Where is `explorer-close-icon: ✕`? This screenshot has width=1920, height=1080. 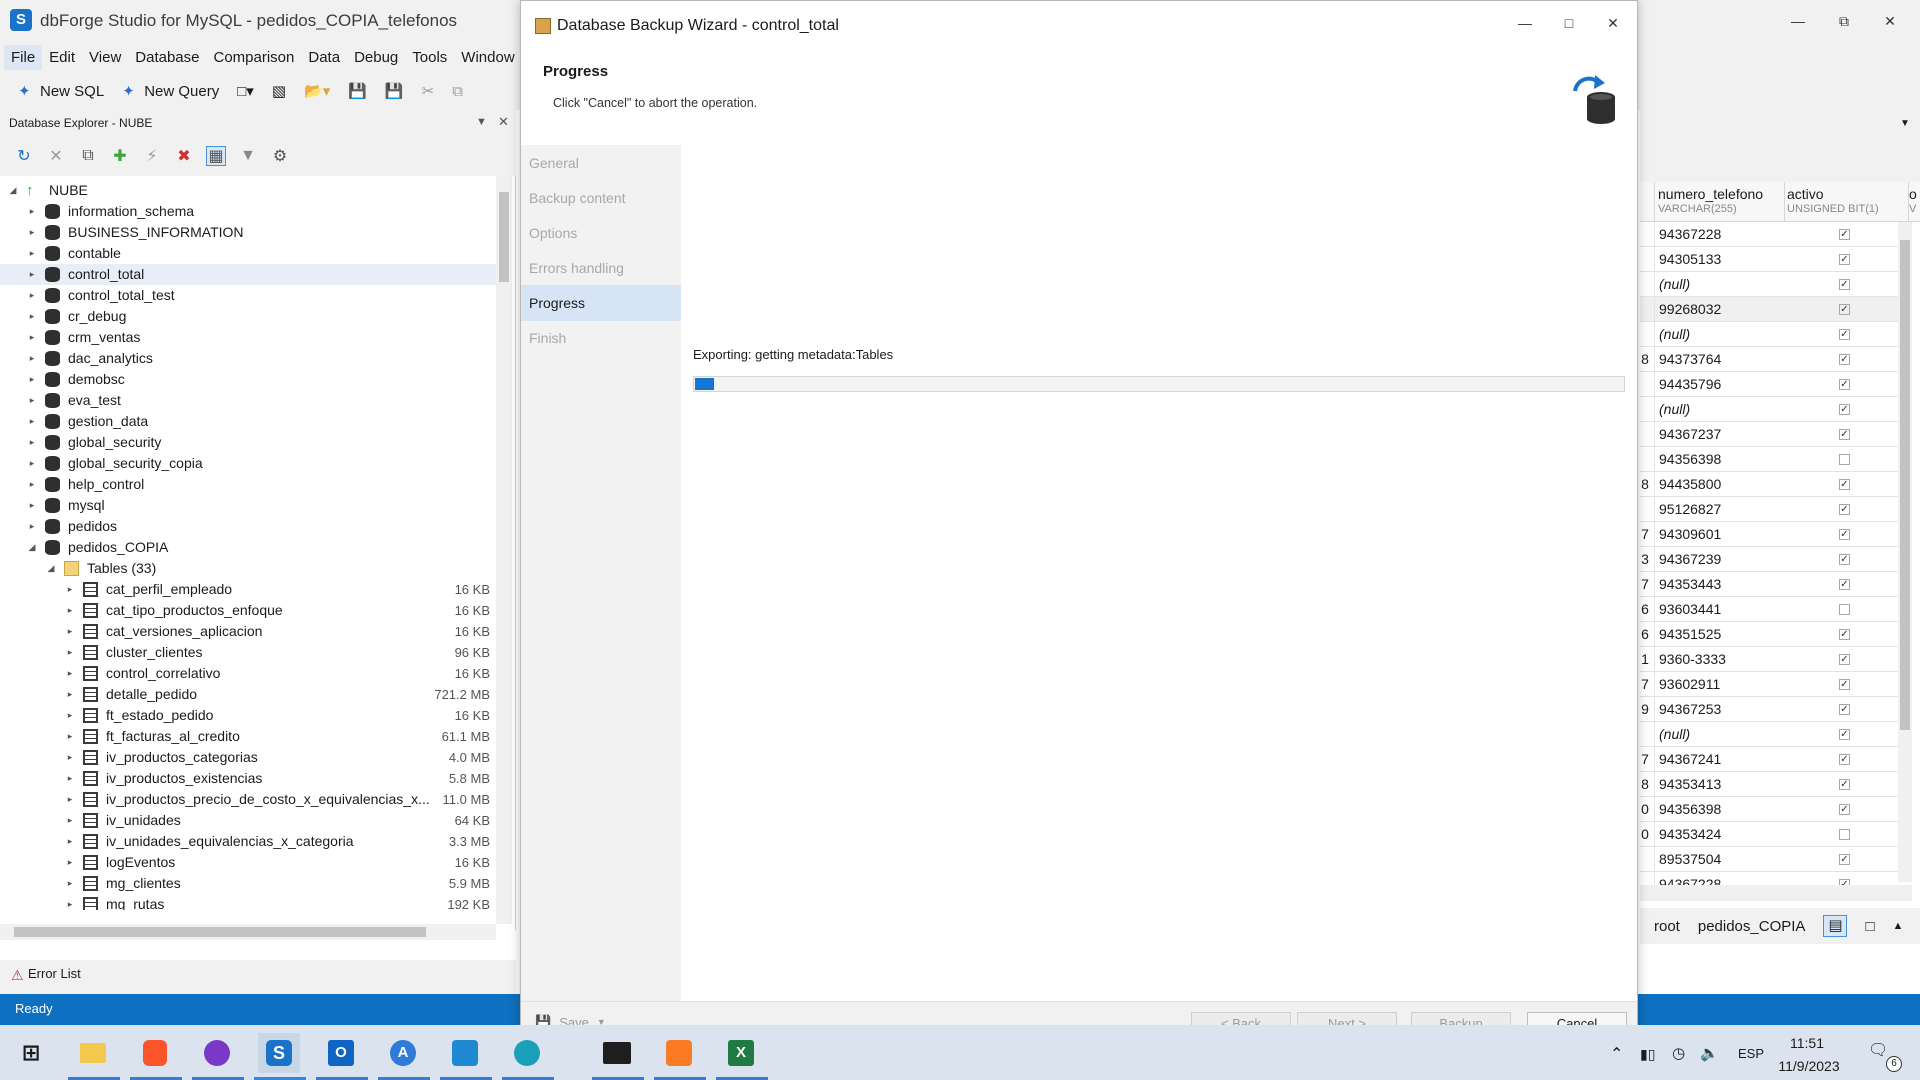
explorer-close-icon: ✕ is located at coordinates (503, 122).